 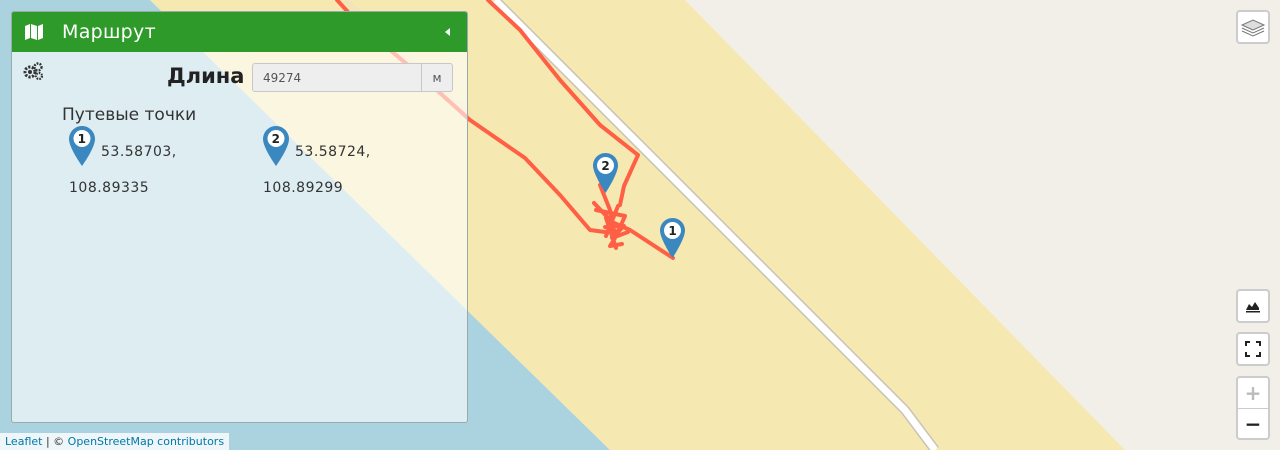 I want to click on collapse-panel-icon, so click(x=448, y=32).